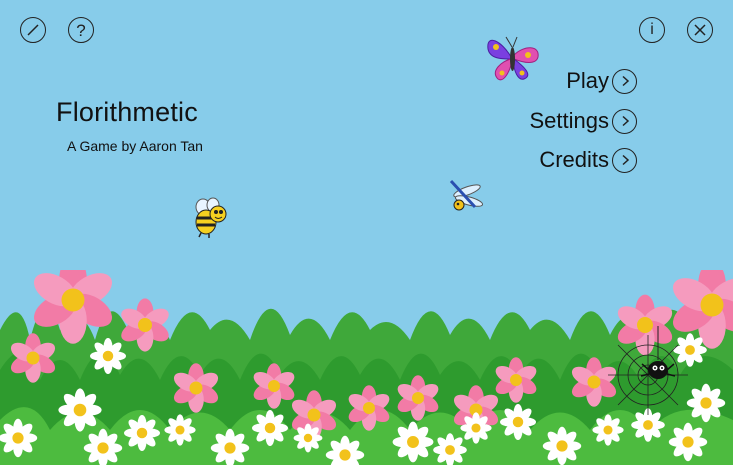 This screenshot has height=465, width=733. I want to click on edit-button, so click(33, 30).